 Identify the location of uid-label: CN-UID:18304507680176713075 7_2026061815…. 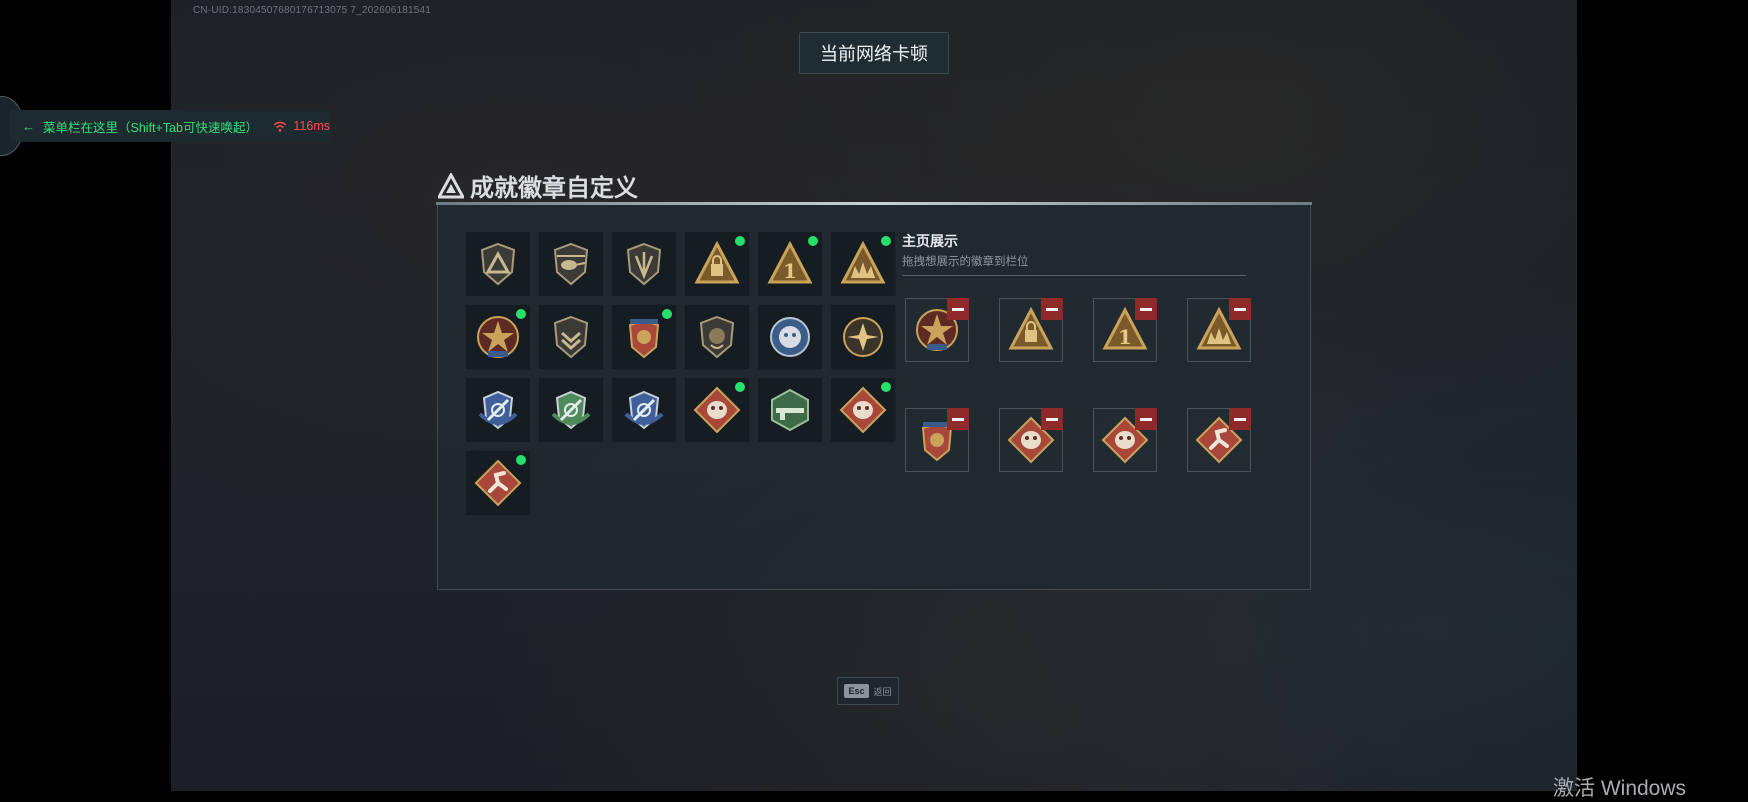
(312, 10).